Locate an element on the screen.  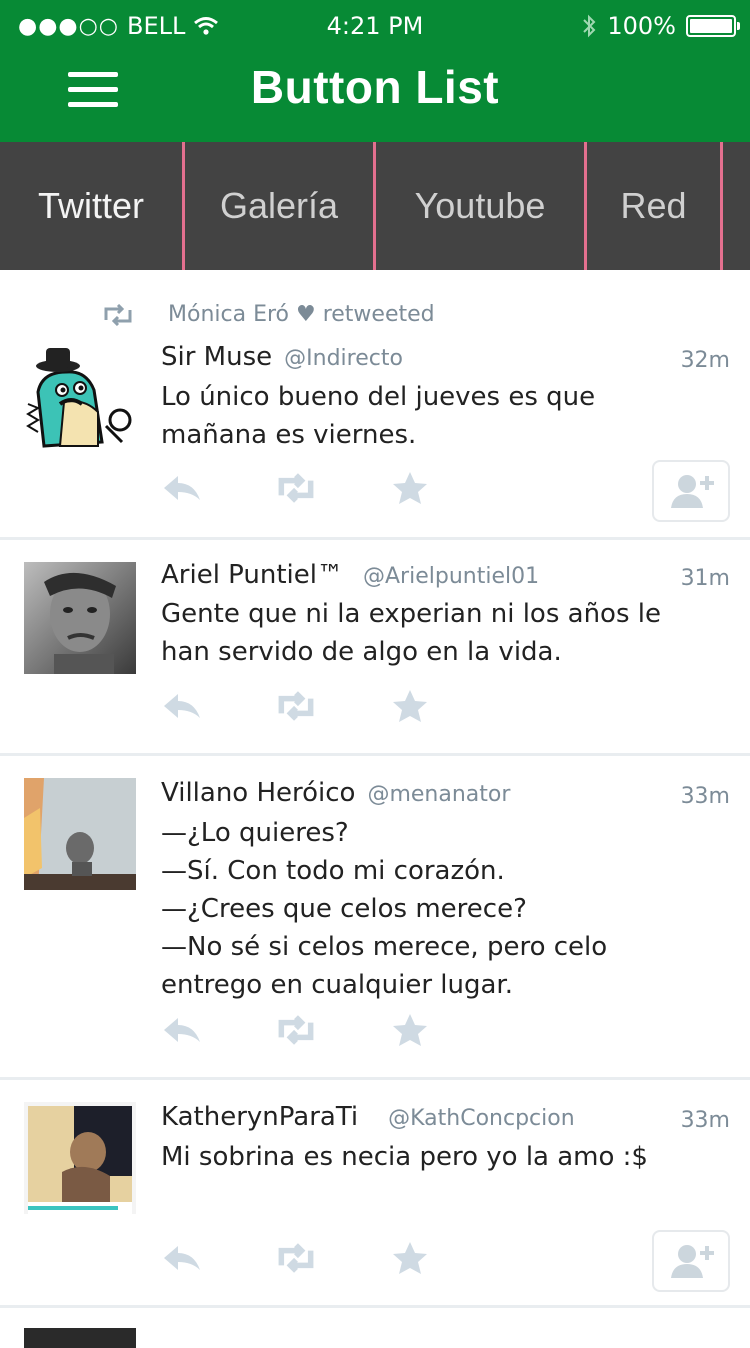
app-header: ●●●○○ BELL 4:21 PM 100% Button List is located at coordinates (375, 71).